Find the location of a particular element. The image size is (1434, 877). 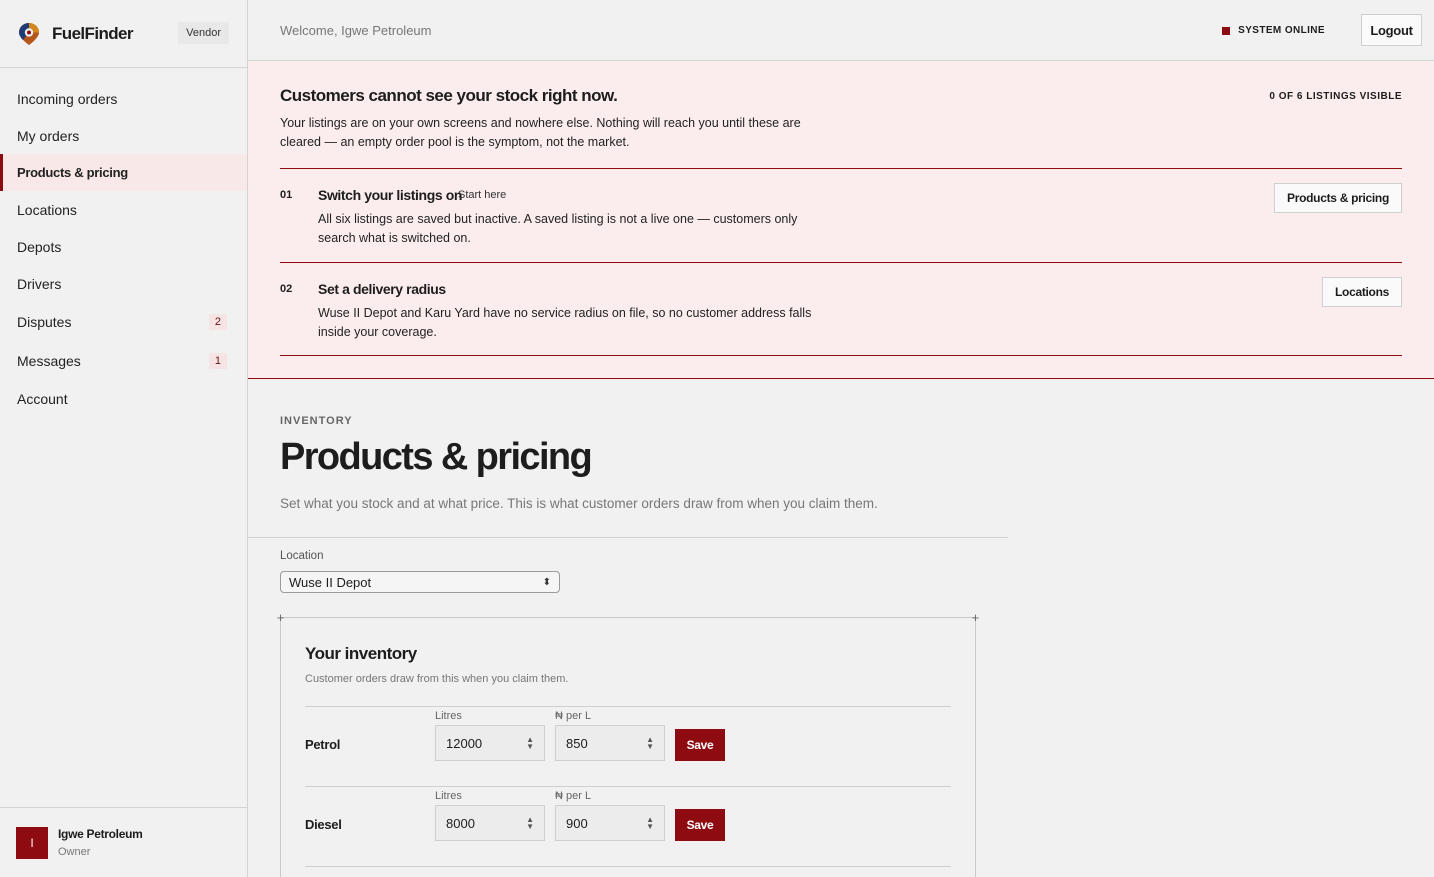

location-label: Location is located at coordinates (302, 556).